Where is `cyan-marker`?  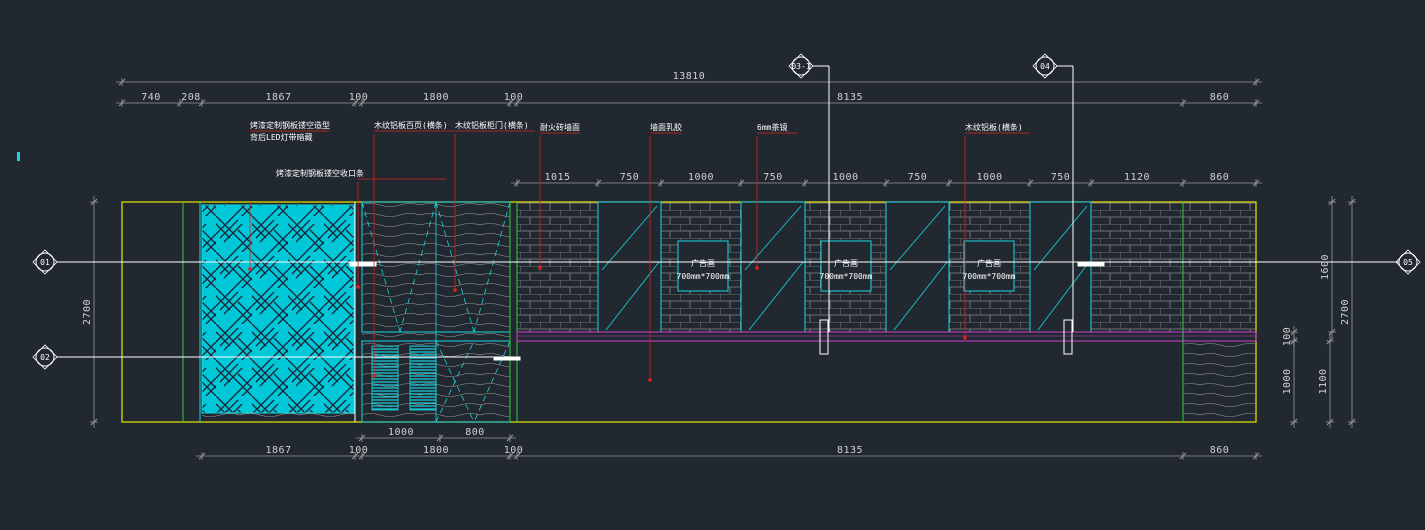 cyan-marker is located at coordinates (18, 156).